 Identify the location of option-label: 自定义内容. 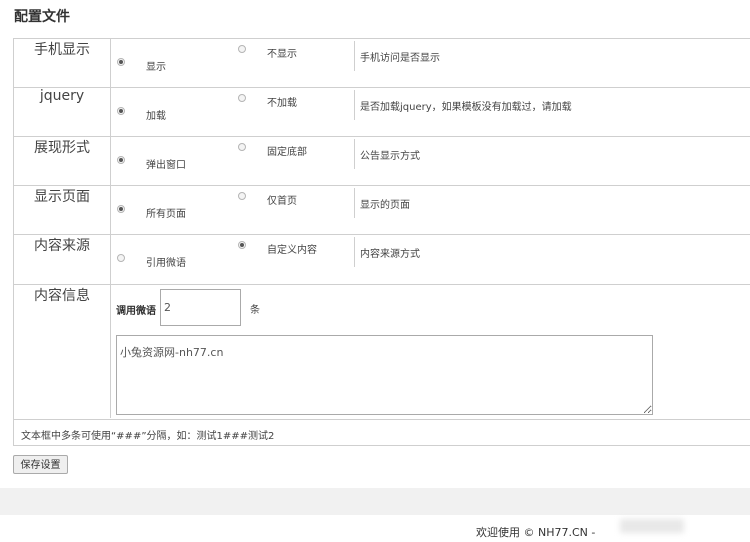
(292, 250).